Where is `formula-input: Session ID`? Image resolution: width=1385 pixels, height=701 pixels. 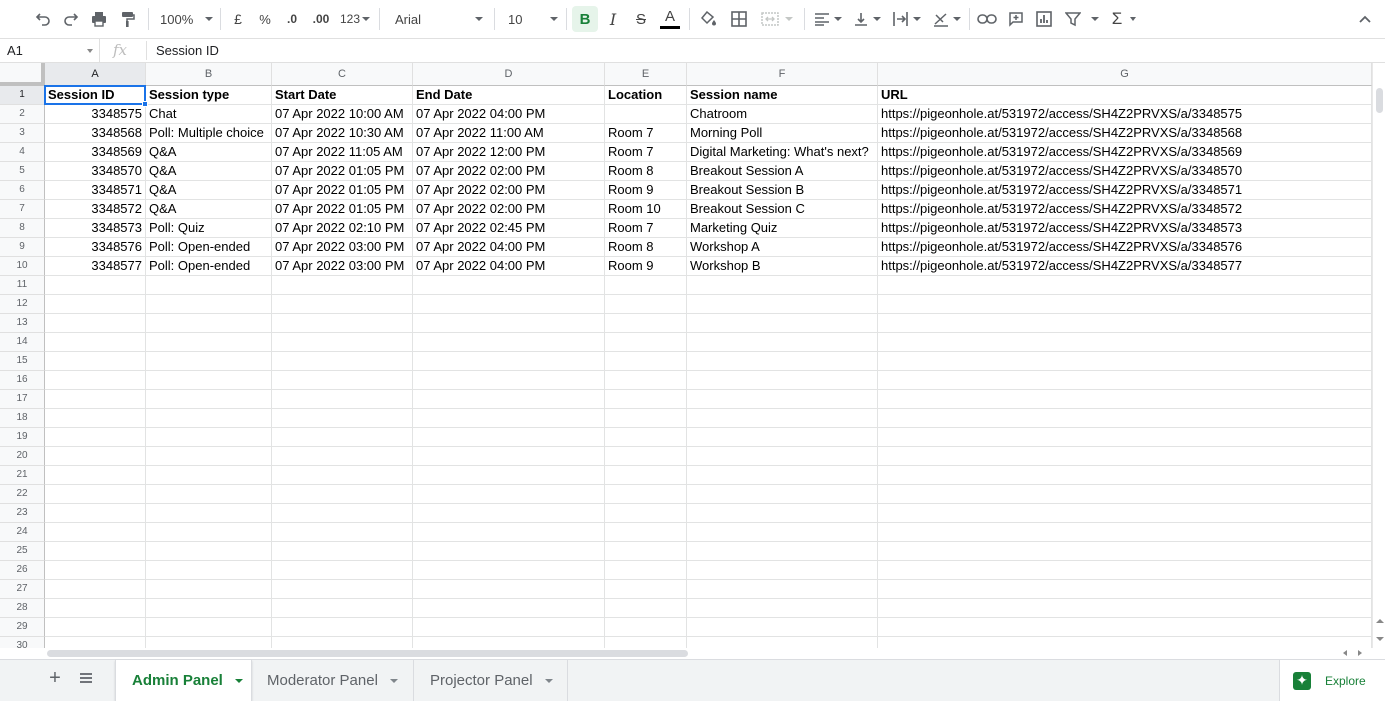
formula-input: Session ID is located at coordinates (187, 50).